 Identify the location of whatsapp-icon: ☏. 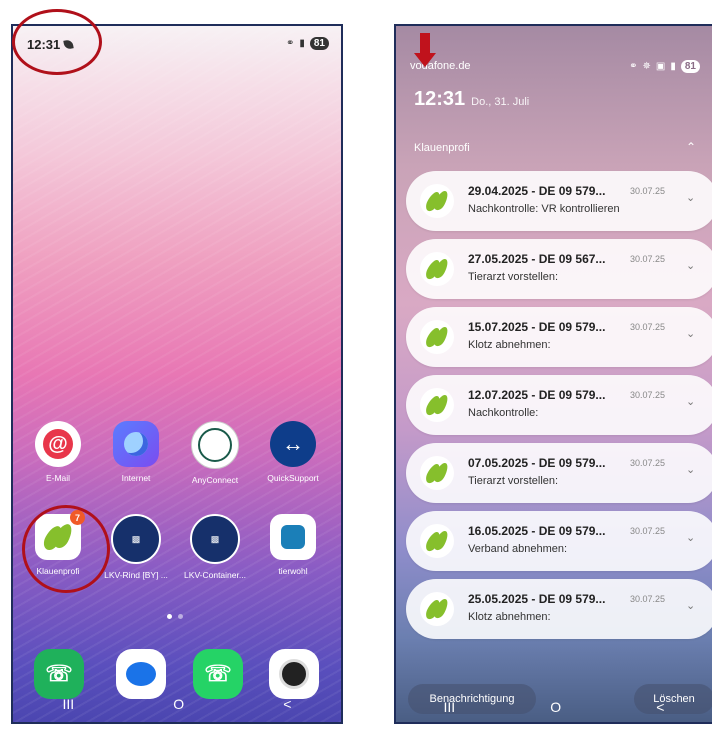
(218, 673).